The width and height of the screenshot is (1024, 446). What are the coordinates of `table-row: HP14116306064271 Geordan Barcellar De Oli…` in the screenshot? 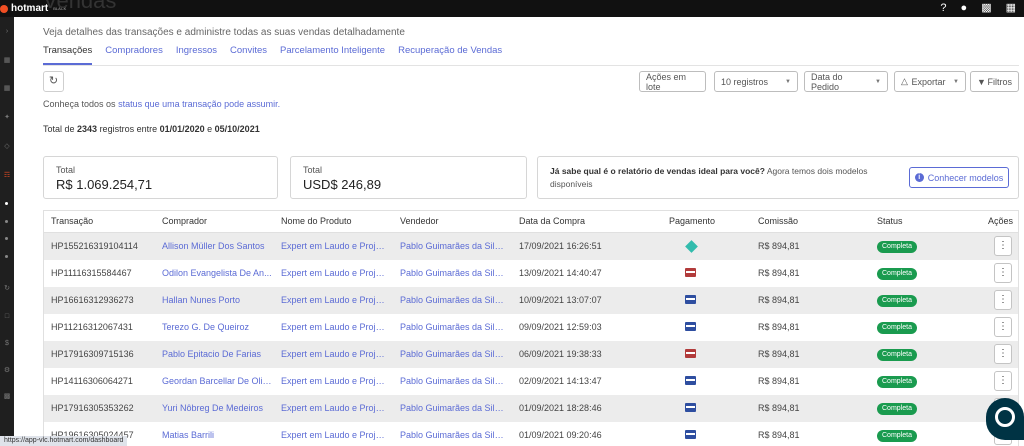 It's located at (531, 381).